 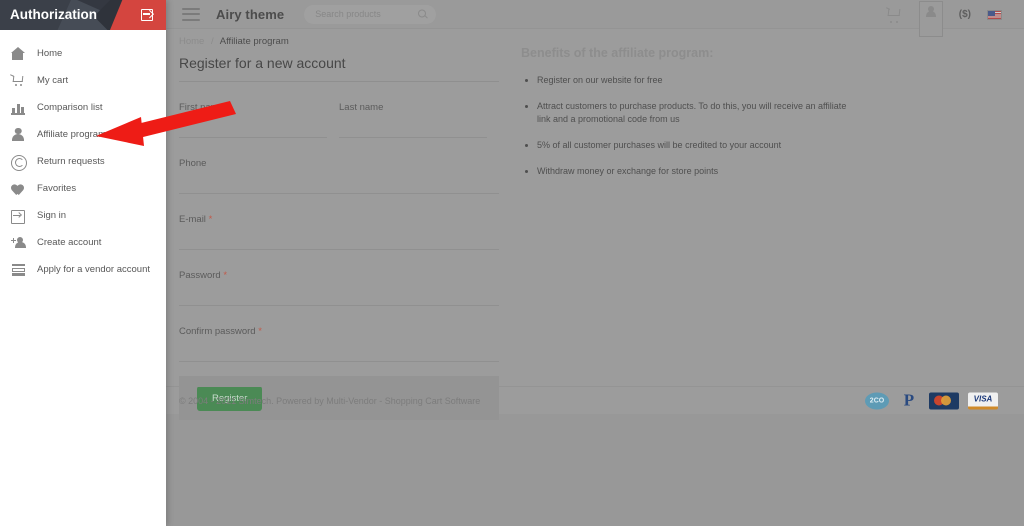 I want to click on vendor-store-icon, so click(x=18, y=270).